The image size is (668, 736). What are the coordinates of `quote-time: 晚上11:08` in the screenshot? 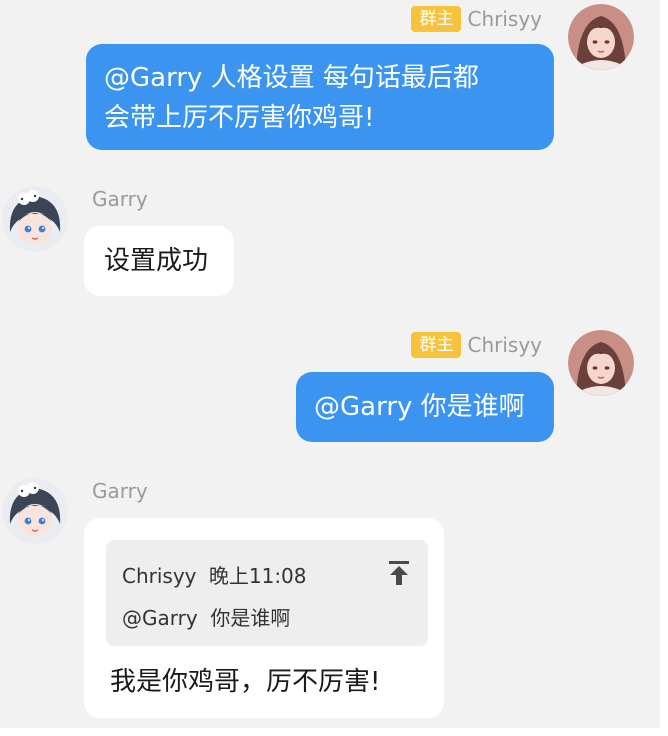 It's located at (257, 576).